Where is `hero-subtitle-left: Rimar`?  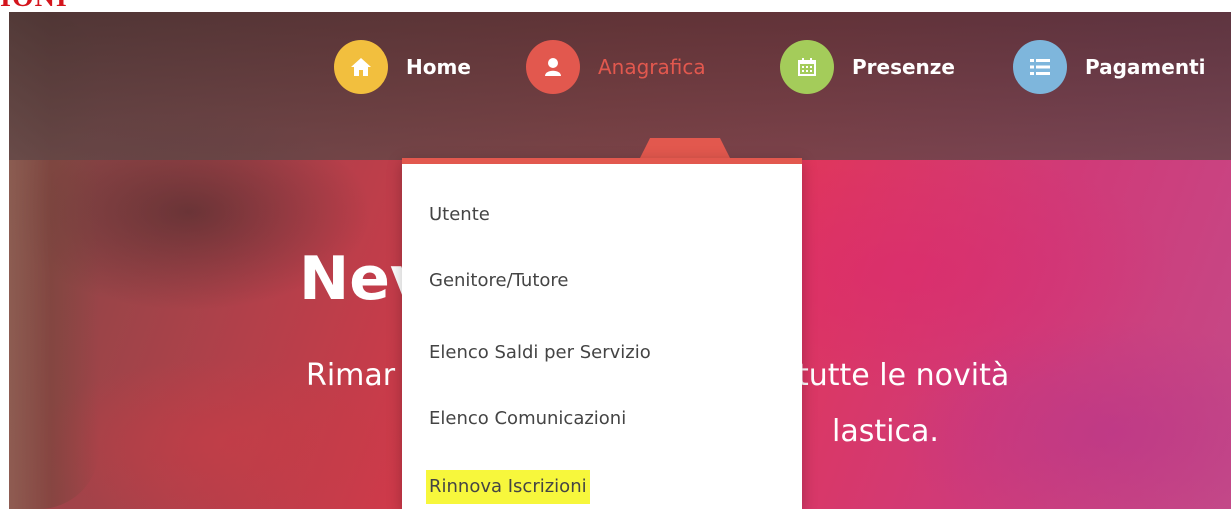
hero-subtitle-left: Rimar is located at coordinates (351, 375).